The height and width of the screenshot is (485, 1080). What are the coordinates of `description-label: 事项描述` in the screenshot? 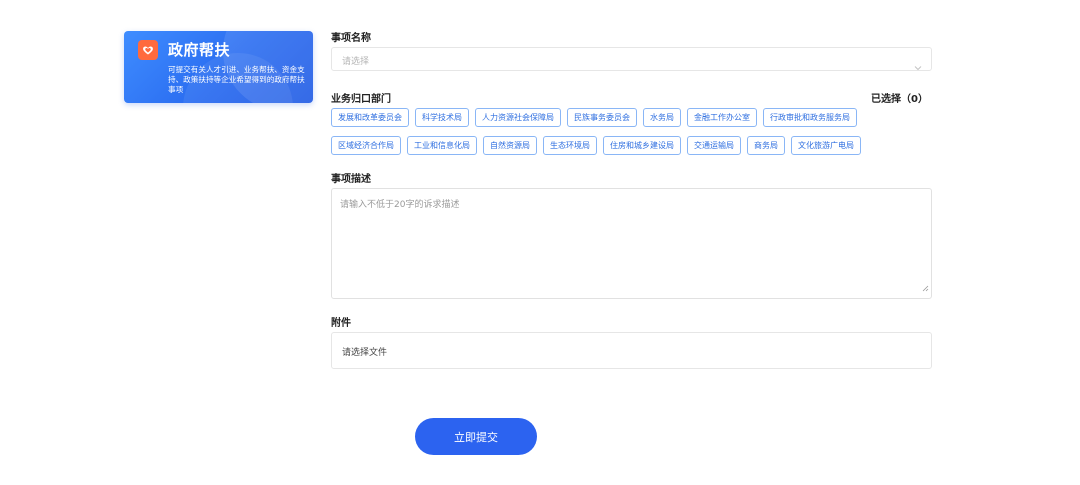 It's located at (351, 179).